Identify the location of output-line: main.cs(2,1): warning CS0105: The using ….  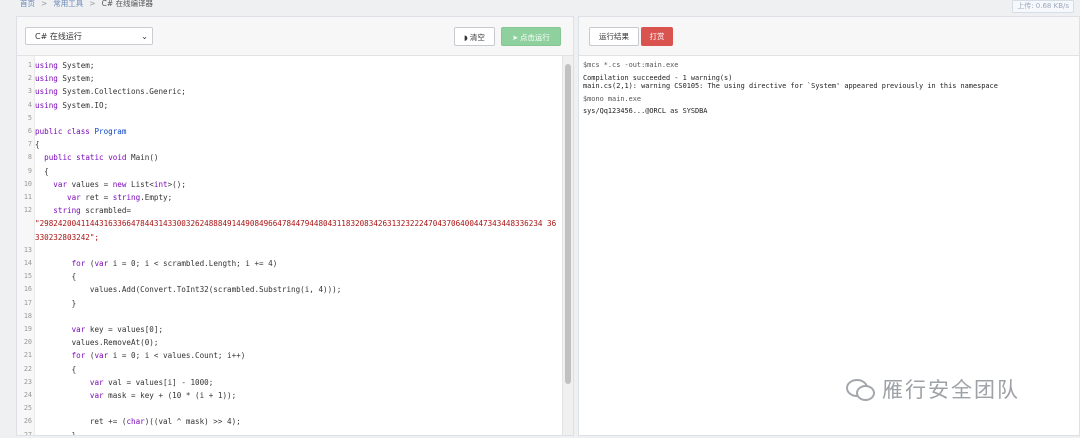
(790, 86).